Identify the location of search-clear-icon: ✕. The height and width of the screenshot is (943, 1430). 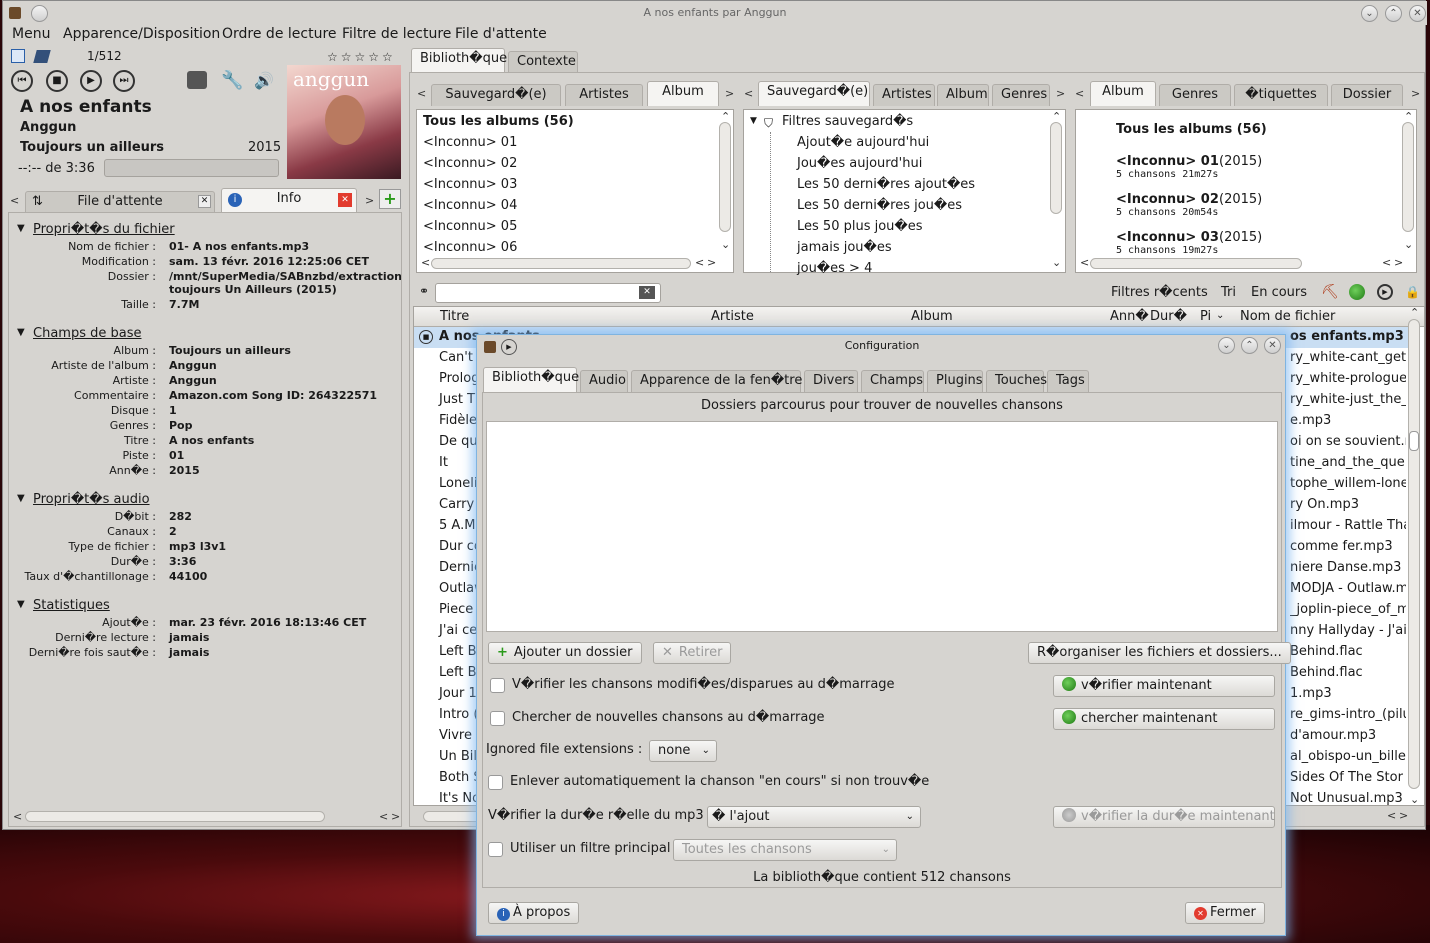
(647, 292).